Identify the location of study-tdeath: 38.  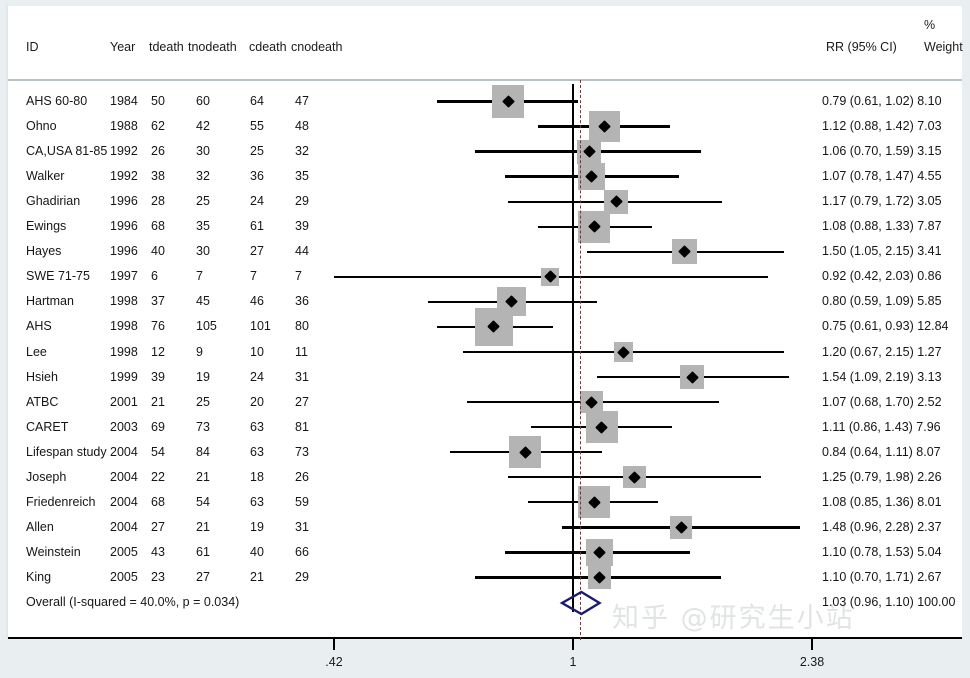
(158, 176).